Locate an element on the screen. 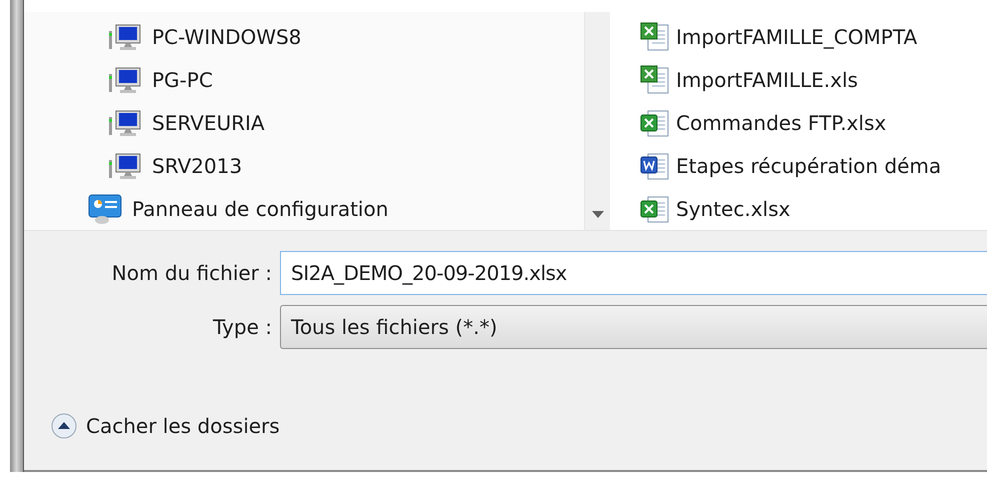 The height and width of the screenshot is (482, 987). document-icon is located at coordinates (655, 165).